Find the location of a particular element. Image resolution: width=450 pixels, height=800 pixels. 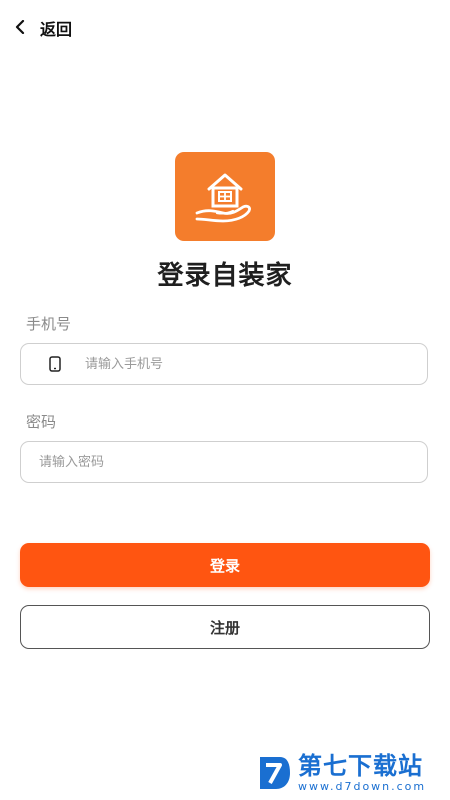

top-bar: 返回 is located at coordinates (225, 28).